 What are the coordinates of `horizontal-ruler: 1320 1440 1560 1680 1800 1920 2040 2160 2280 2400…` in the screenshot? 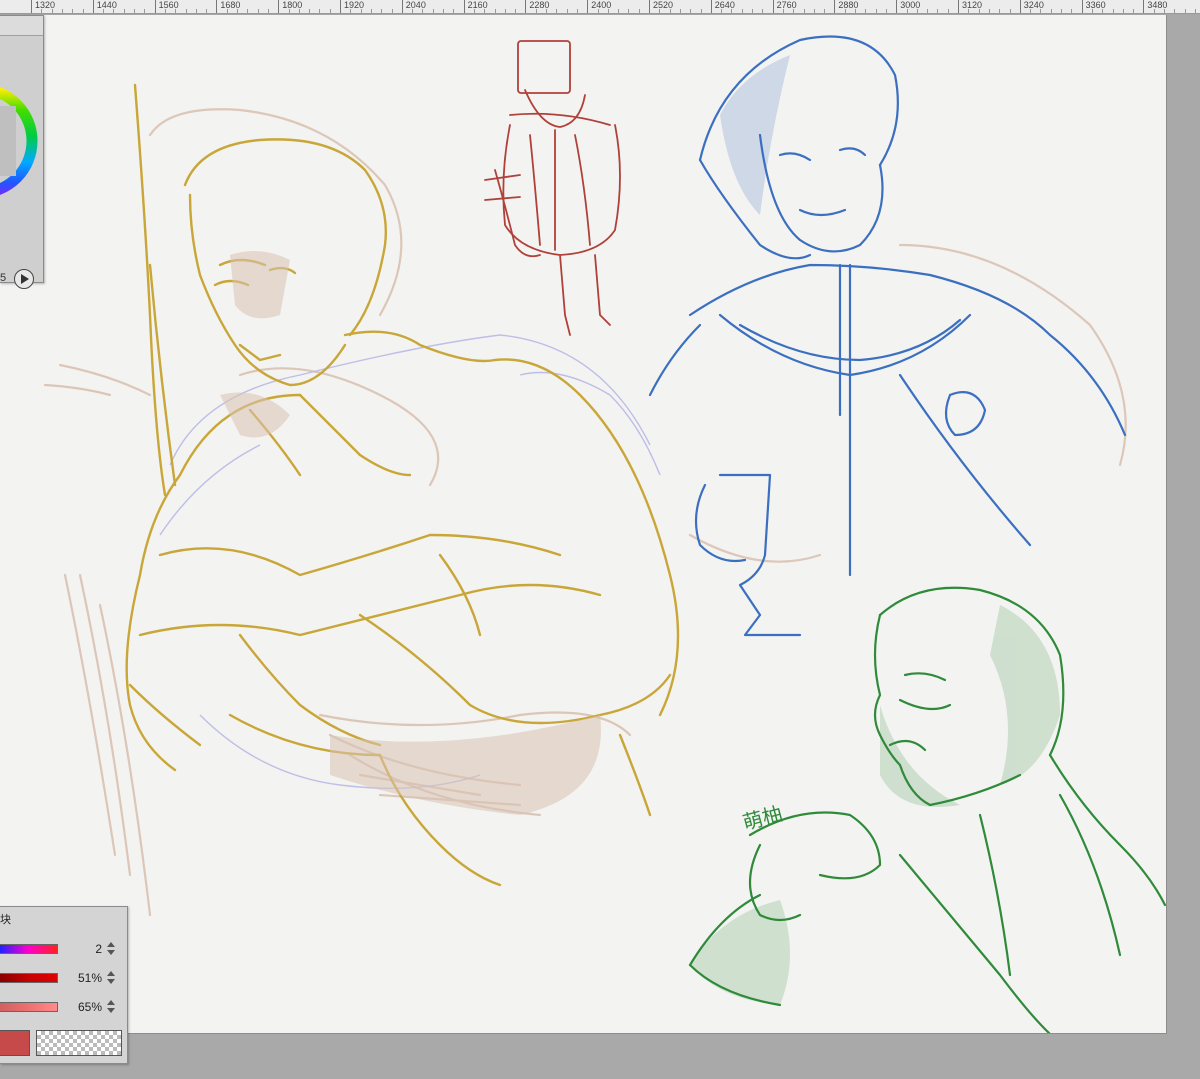 It's located at (600, 7).